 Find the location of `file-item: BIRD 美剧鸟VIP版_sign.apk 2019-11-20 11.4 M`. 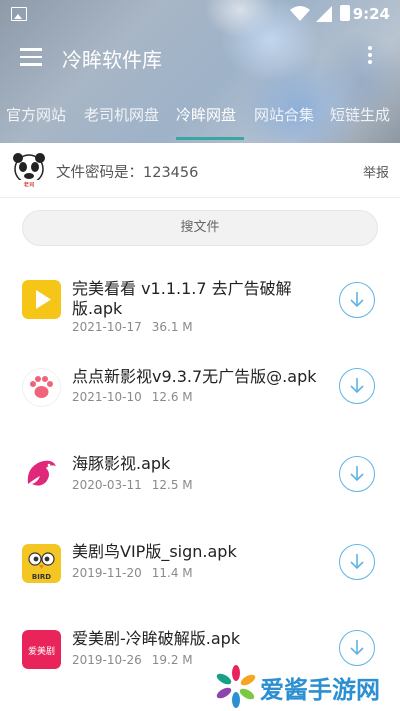

file-item: BIRD 美剧鸟VIP版_sign.apk 2019-11-20 11.4 M is located at coordinates (200, 567).